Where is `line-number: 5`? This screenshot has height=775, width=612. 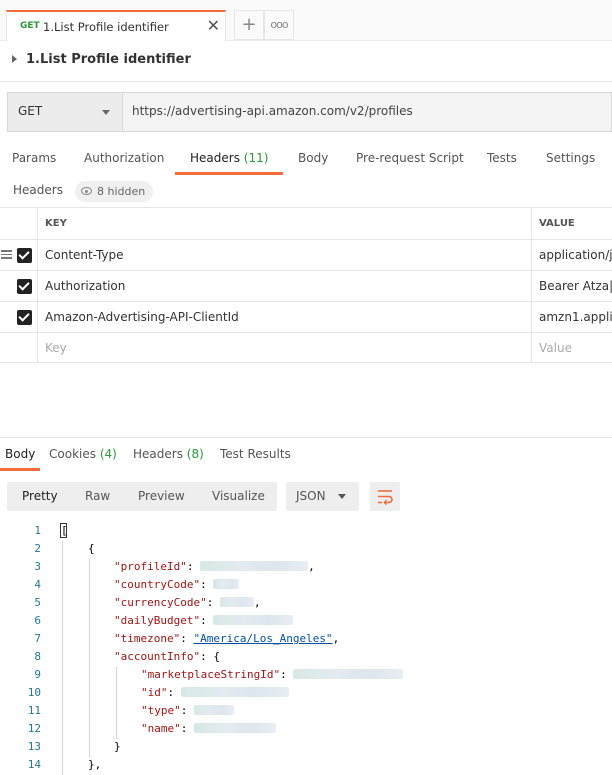 line-number: 5 is located at coordinates (37, 602).